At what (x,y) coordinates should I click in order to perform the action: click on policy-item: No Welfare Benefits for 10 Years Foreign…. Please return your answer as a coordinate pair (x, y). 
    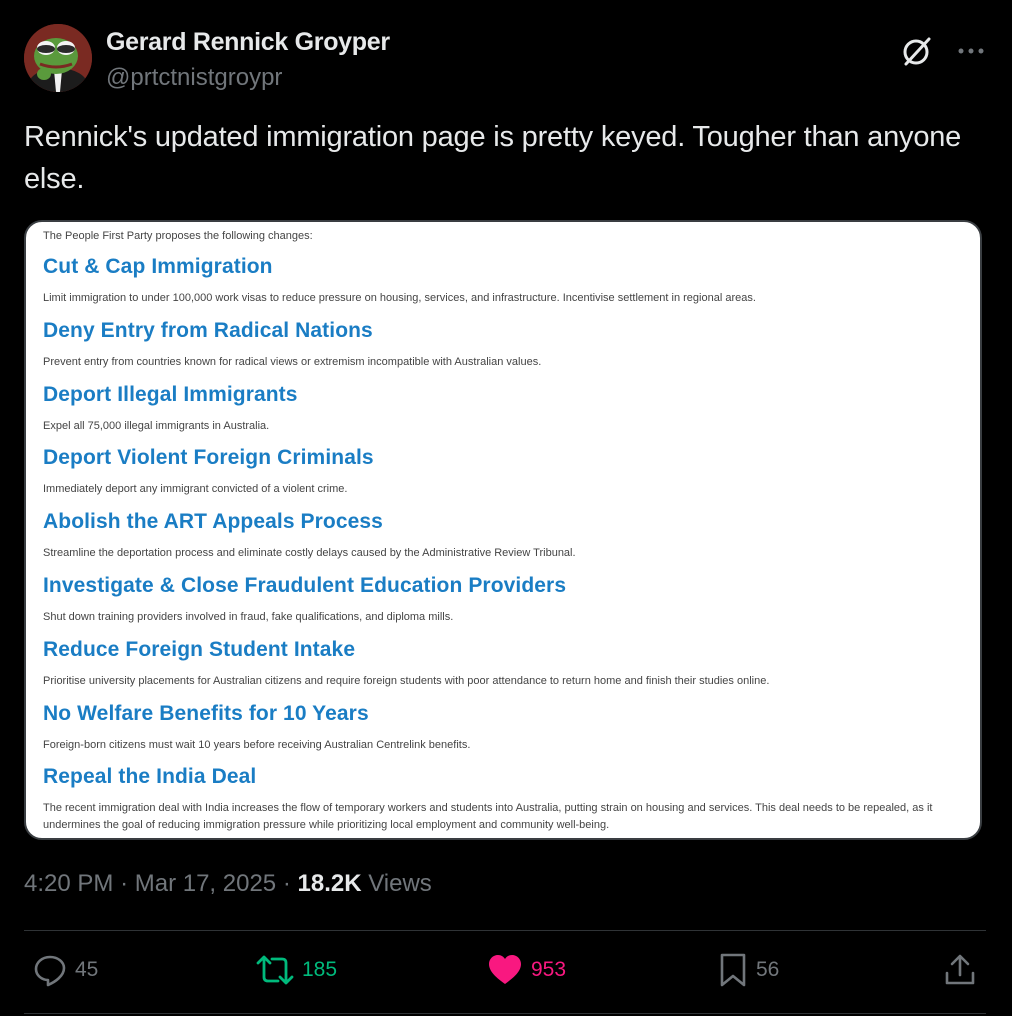
    Looking at the image, I should click on (508, 727).